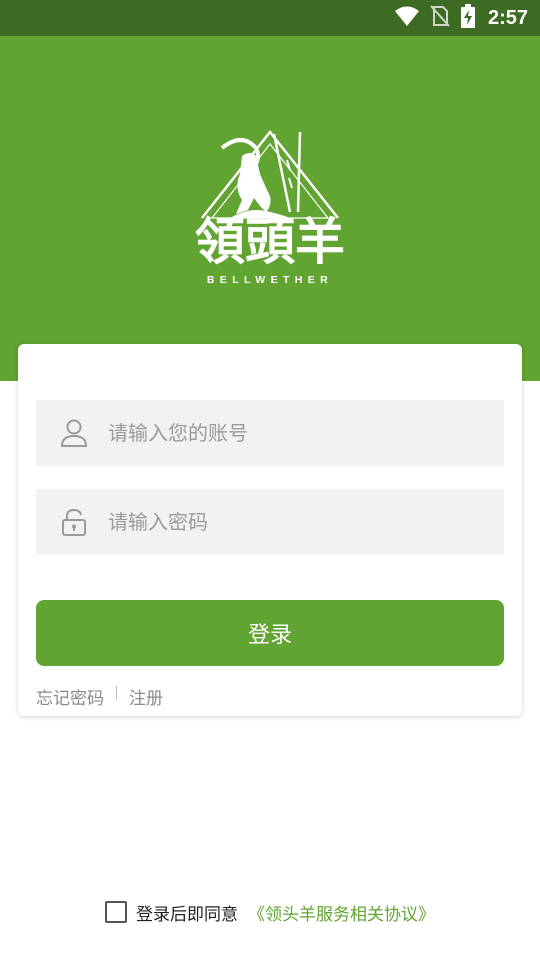 The image size is (540, 960). Describe the element at coordinates (468, 18) in the screenshot. I see `battery-charging-icon` at that location.